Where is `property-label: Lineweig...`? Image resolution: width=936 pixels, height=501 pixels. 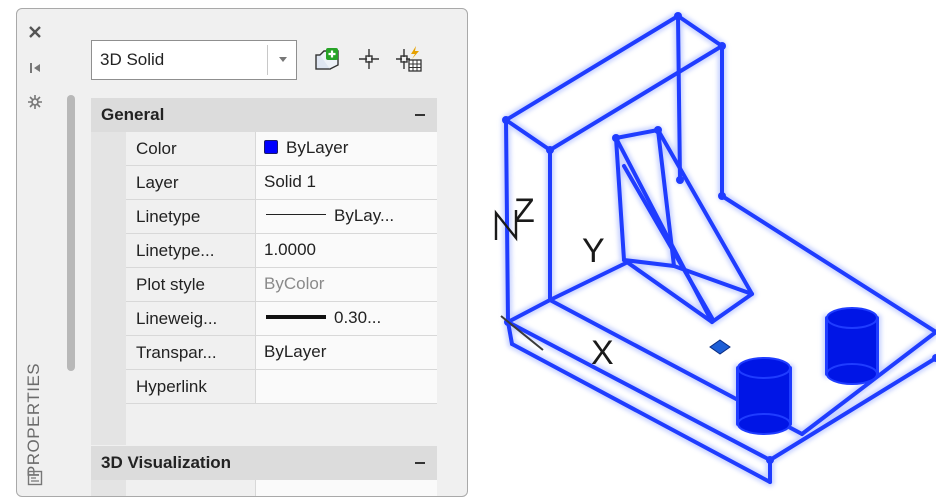
property-label: Lineweig... is located at coordinates (191, 318).